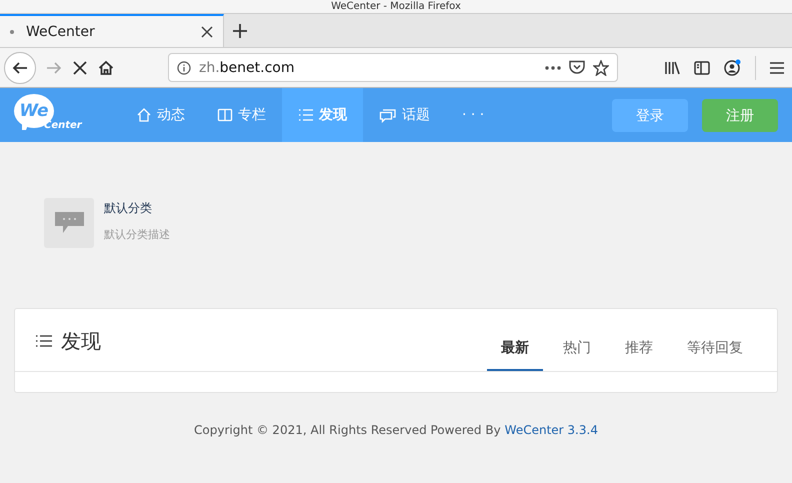 This screenshot has height=483, width=792. Describe the element at coordinates (577, 67) in the screenshot. I see `pocket-icon` at that location.